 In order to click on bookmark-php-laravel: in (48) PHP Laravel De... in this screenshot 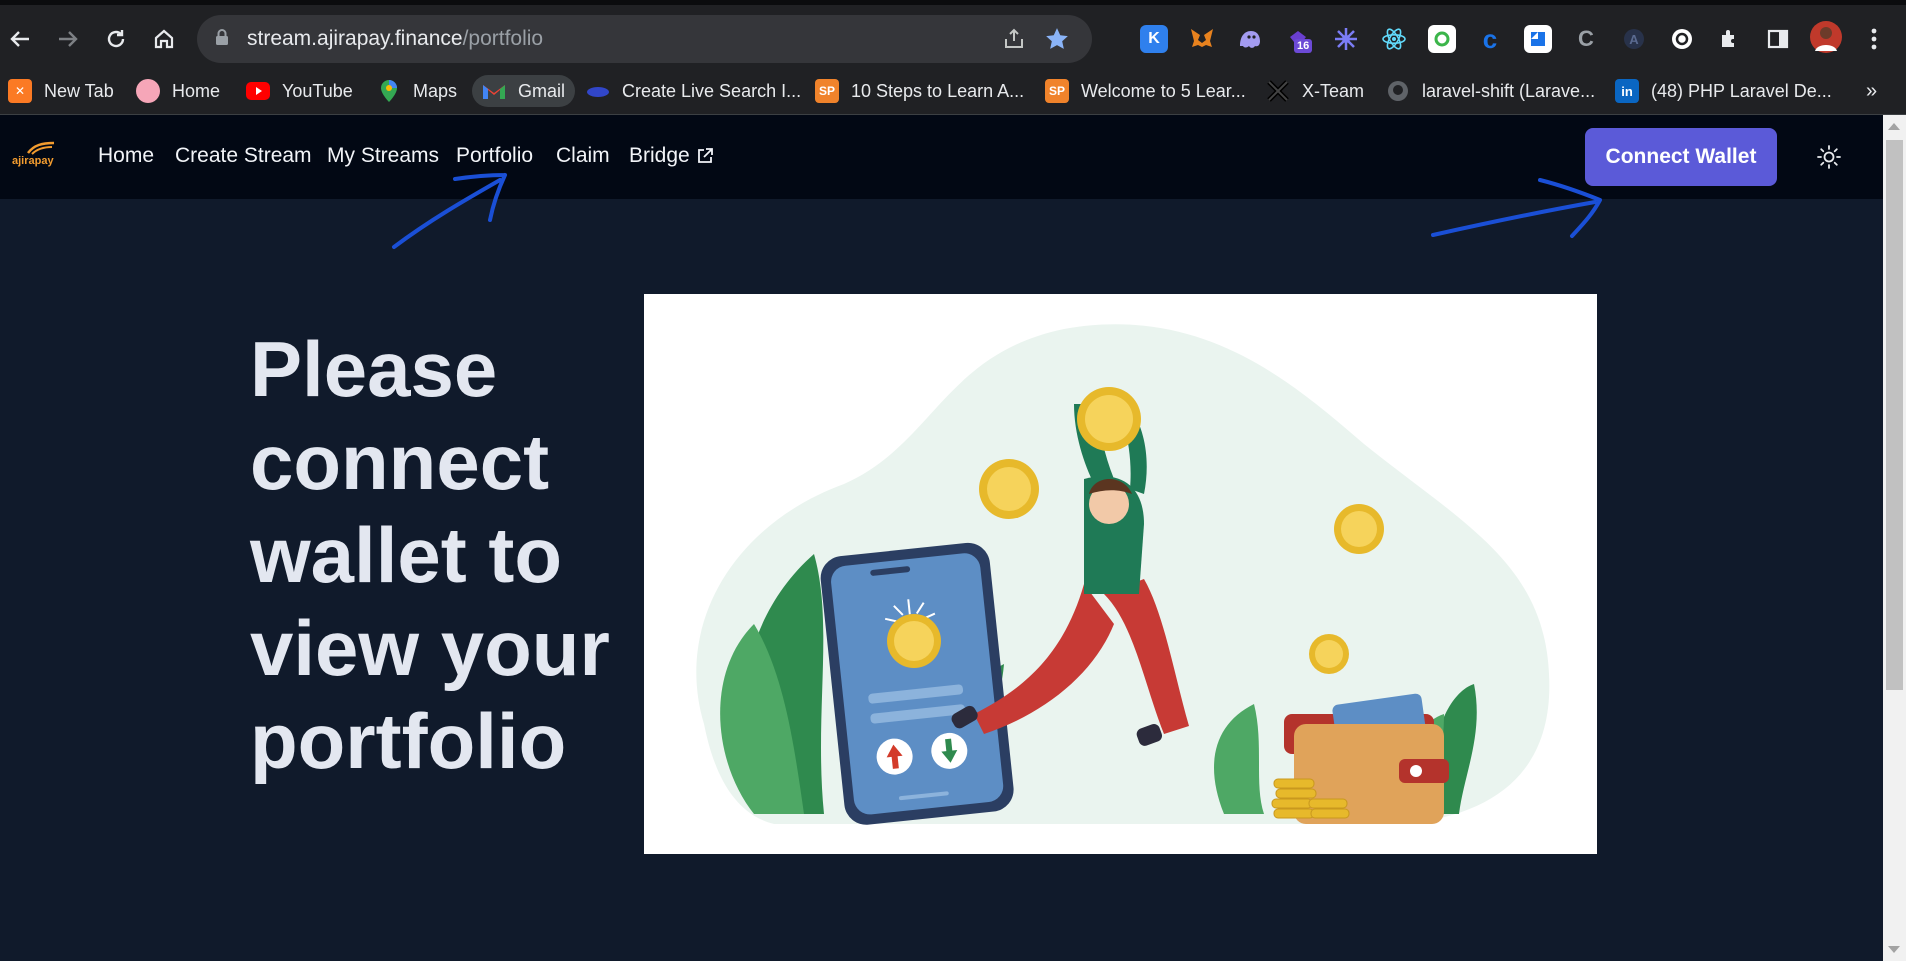, I will do `click(1723, 91)`.